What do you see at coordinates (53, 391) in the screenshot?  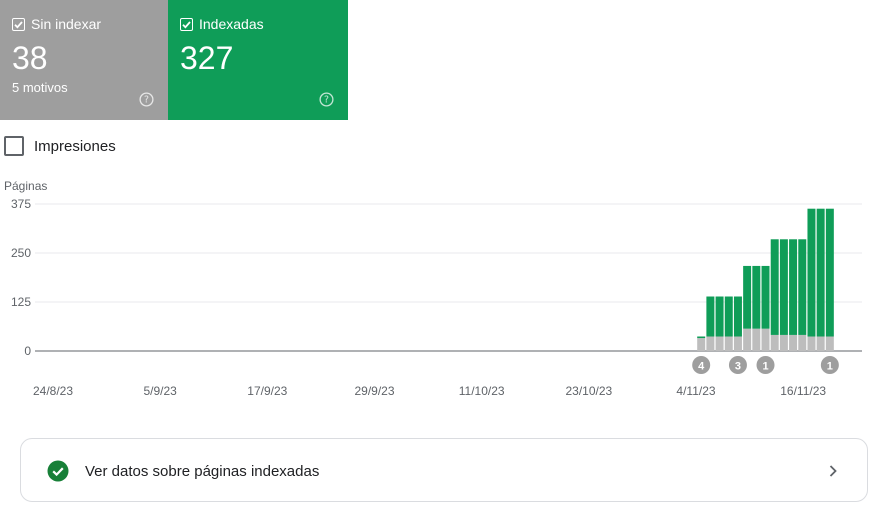 I see `x-tick-label: 24/8/23` at bounding box center [53, 391].